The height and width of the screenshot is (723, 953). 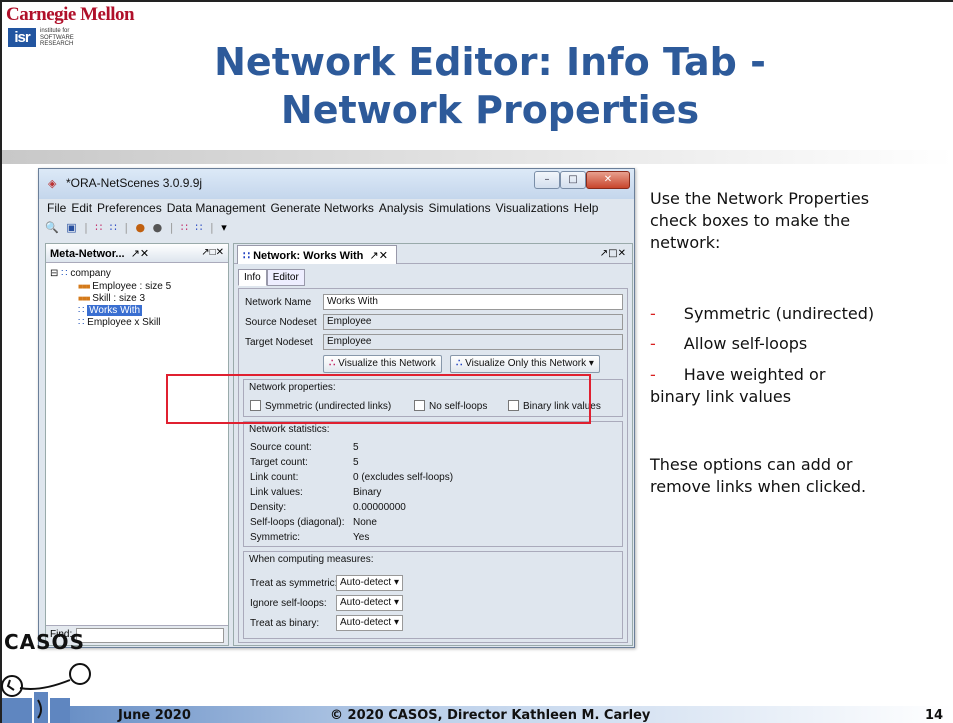 I want to click on find-input, so click(x=150, y=635).